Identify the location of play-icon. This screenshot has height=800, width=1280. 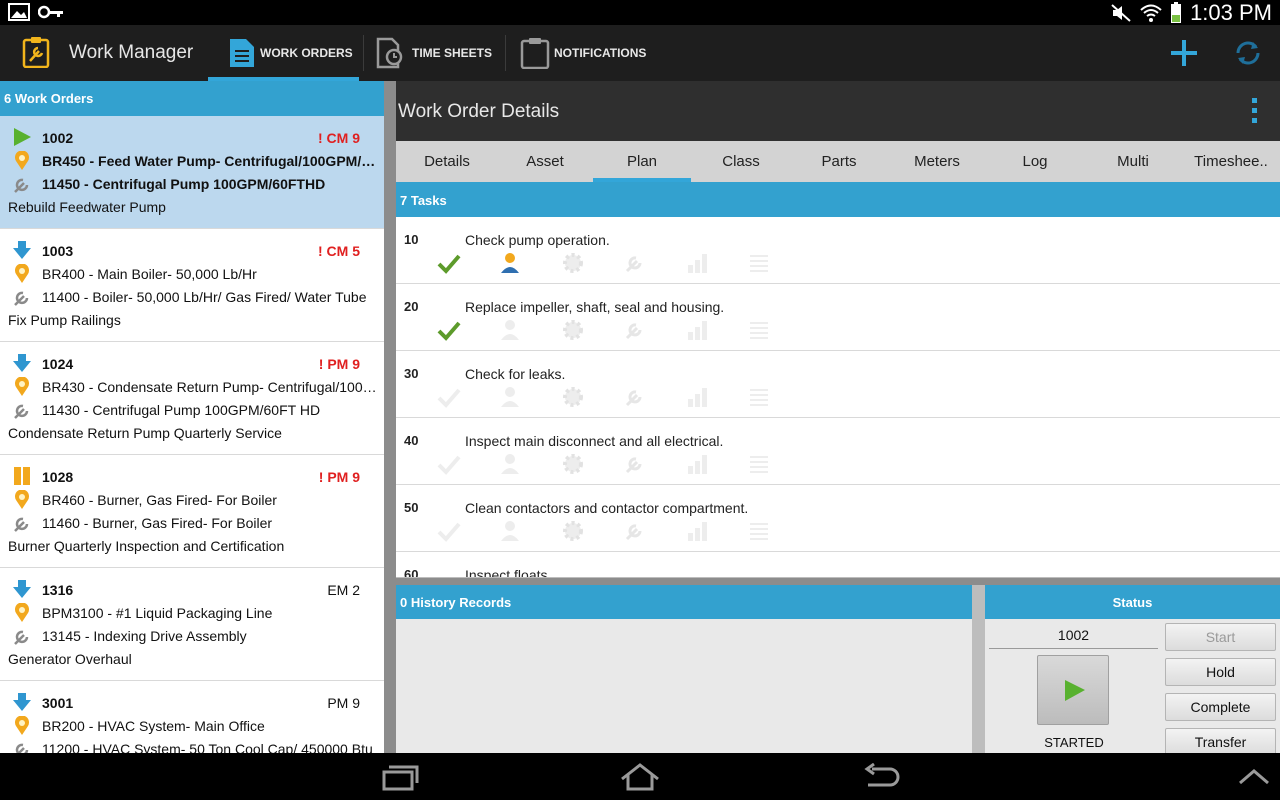
(1075, 690).